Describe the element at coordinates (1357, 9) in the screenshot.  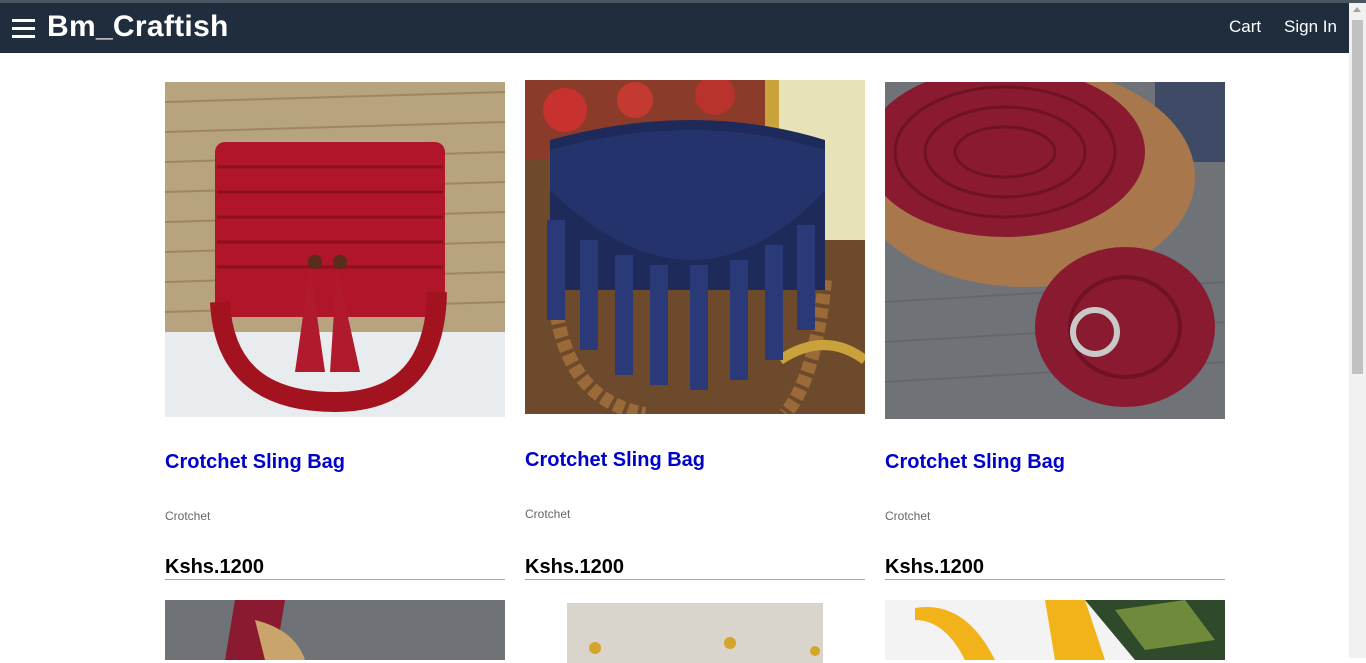
I see `scroll-up-arrow-icon` at that location.